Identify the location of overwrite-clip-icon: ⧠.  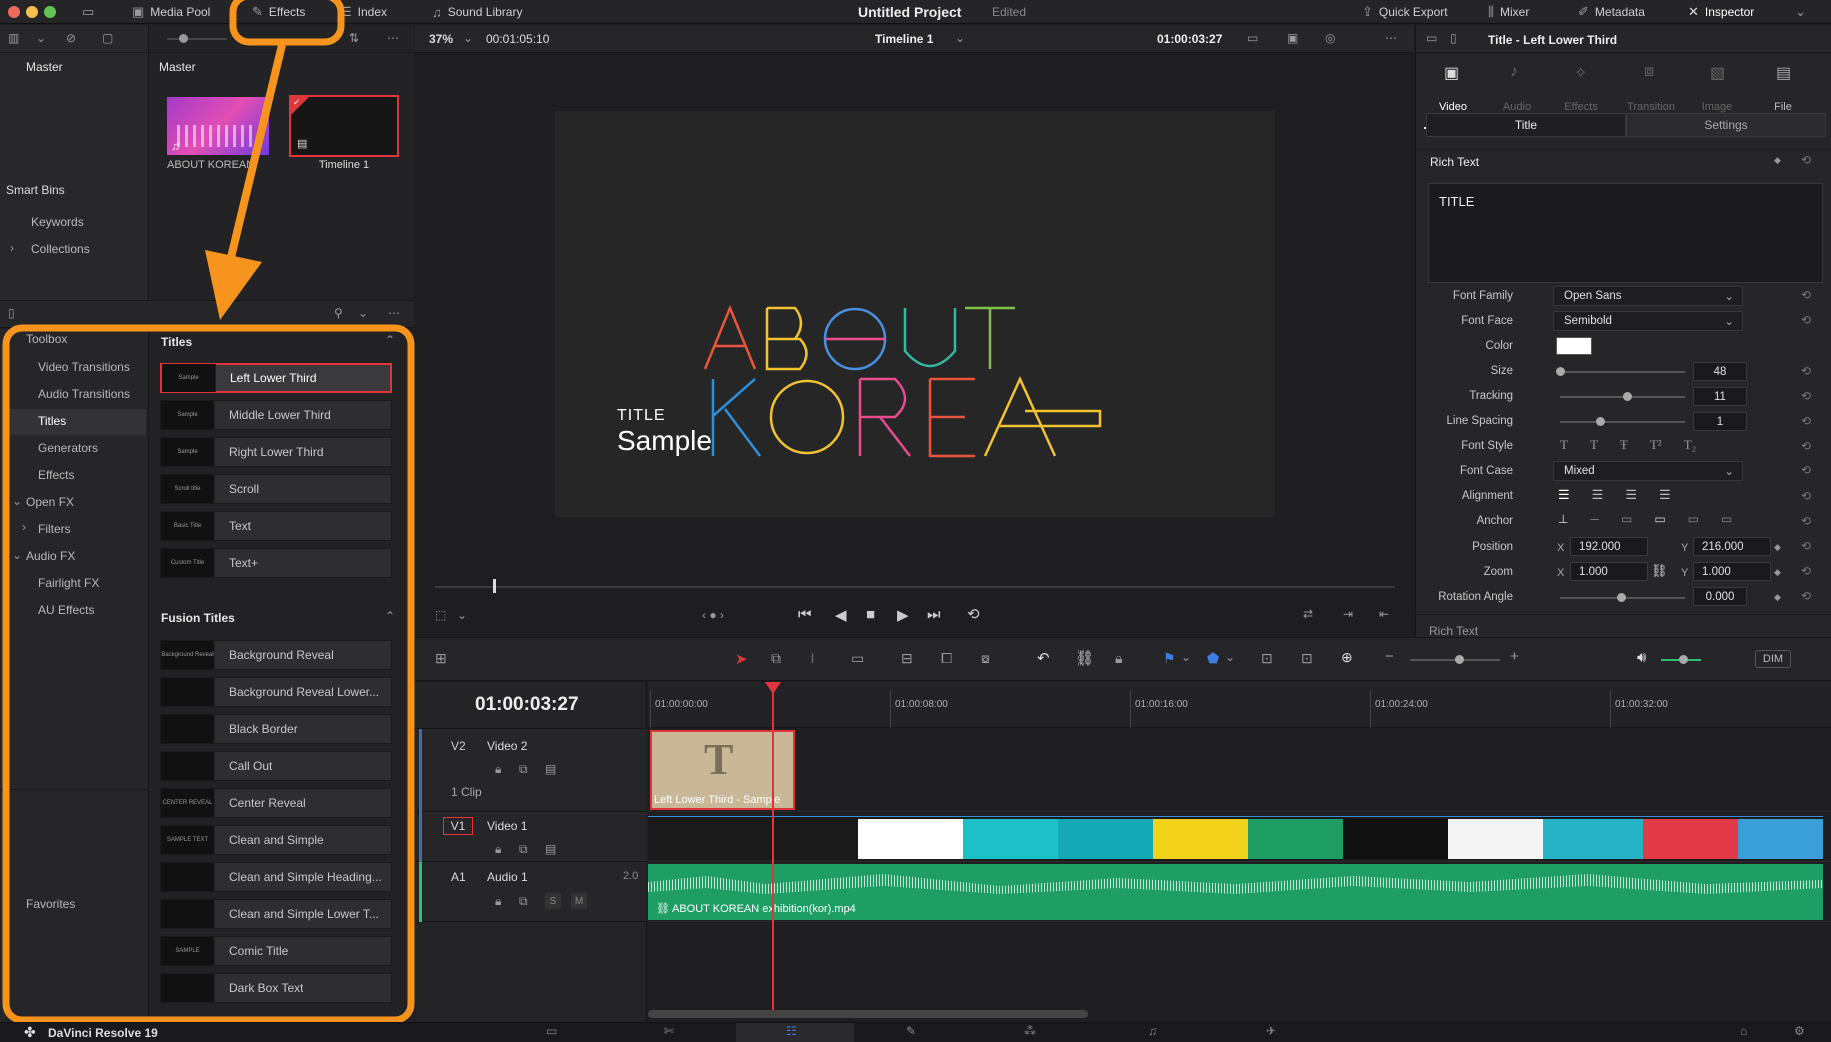
(946, 658).